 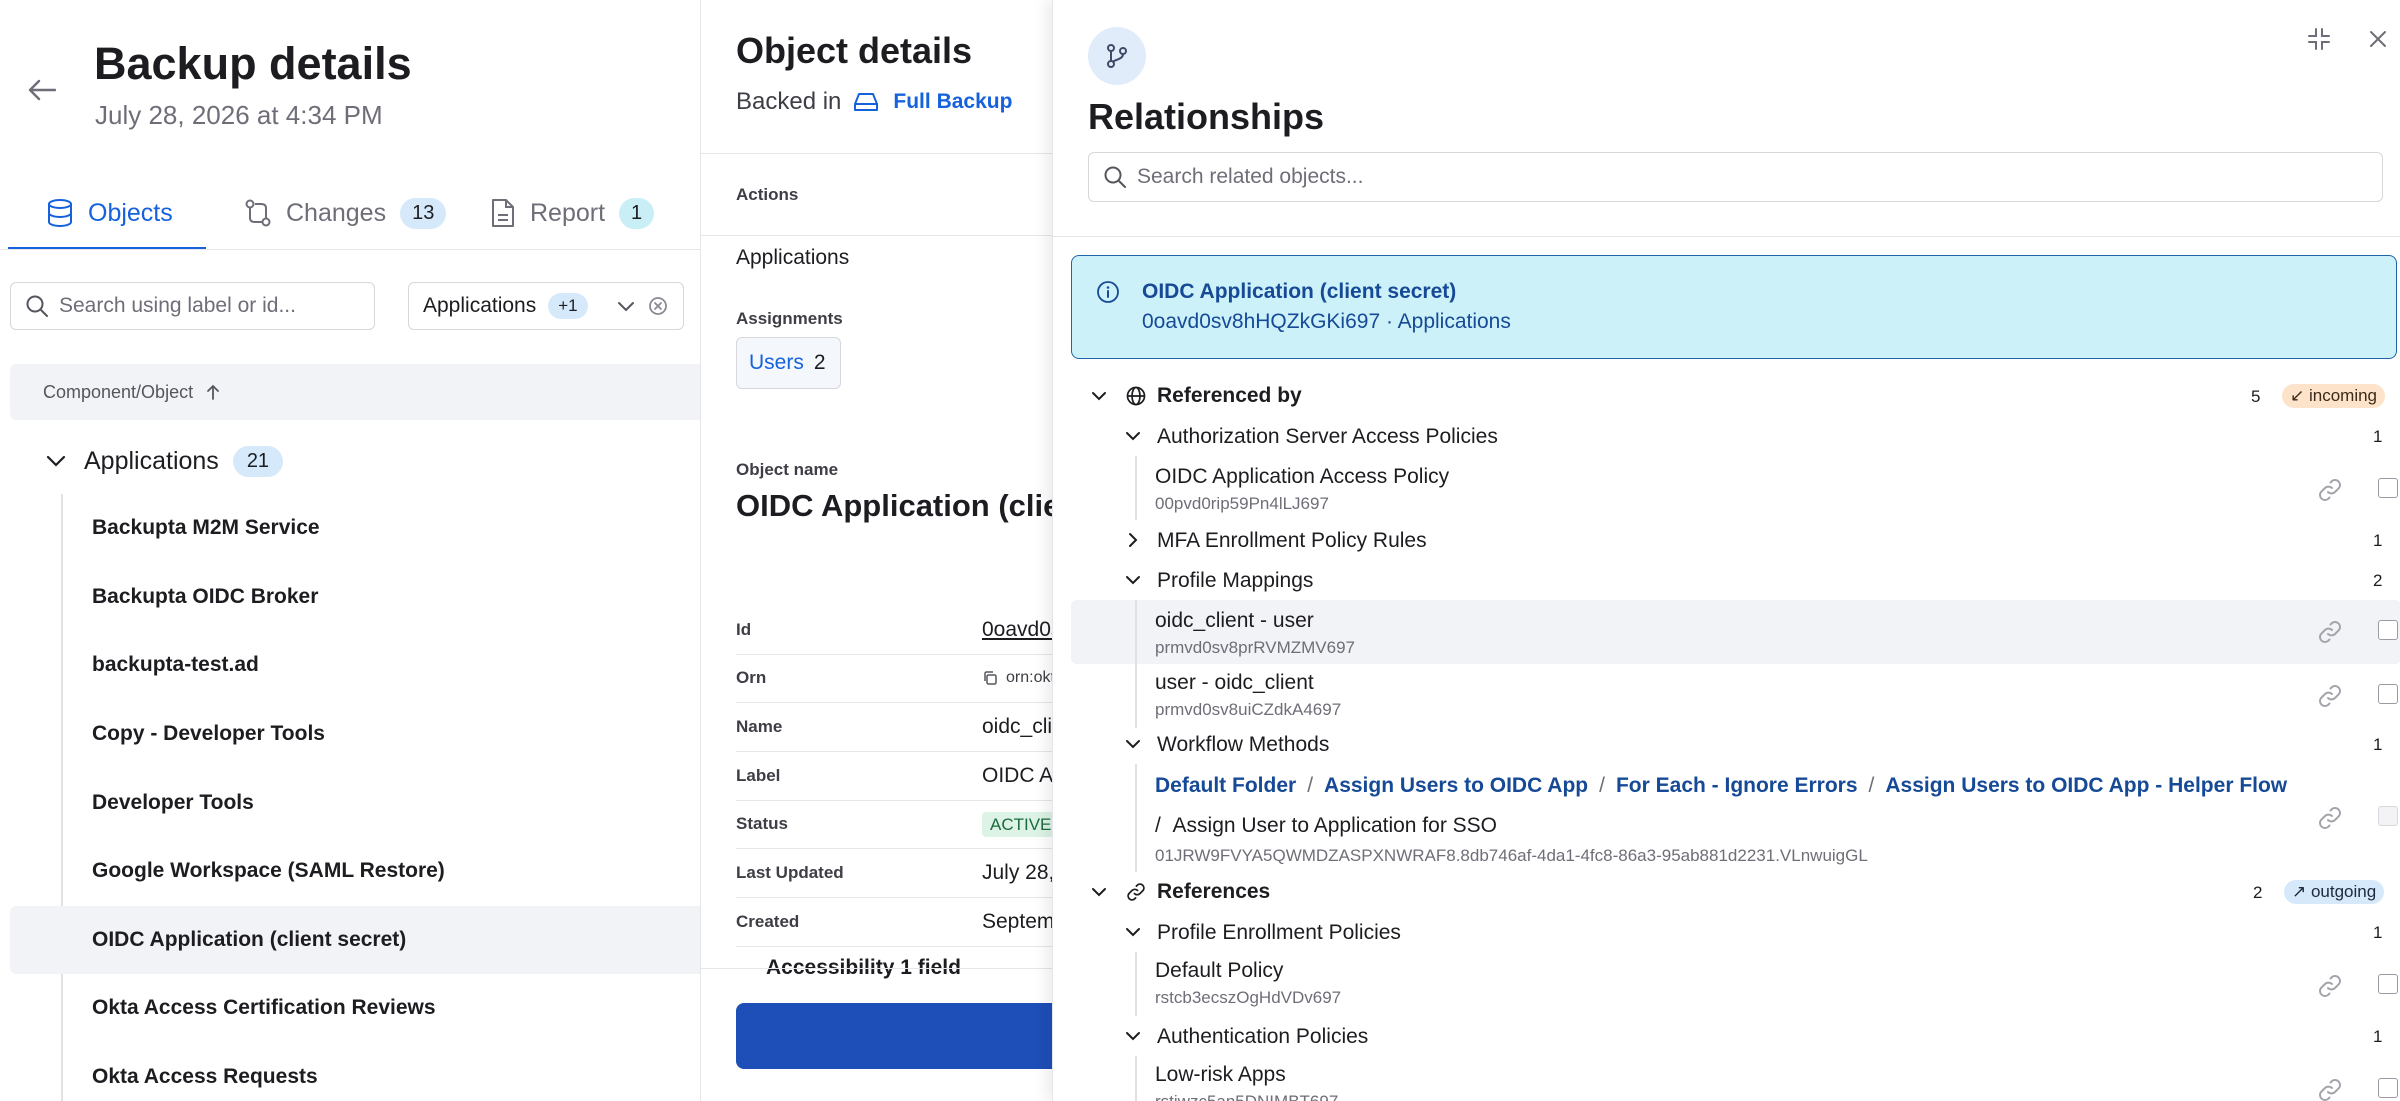 I want to click on relationship-item: user - oidc_client prmvd0sv8uiCZdkA4697, so click(x=1735, y=696).